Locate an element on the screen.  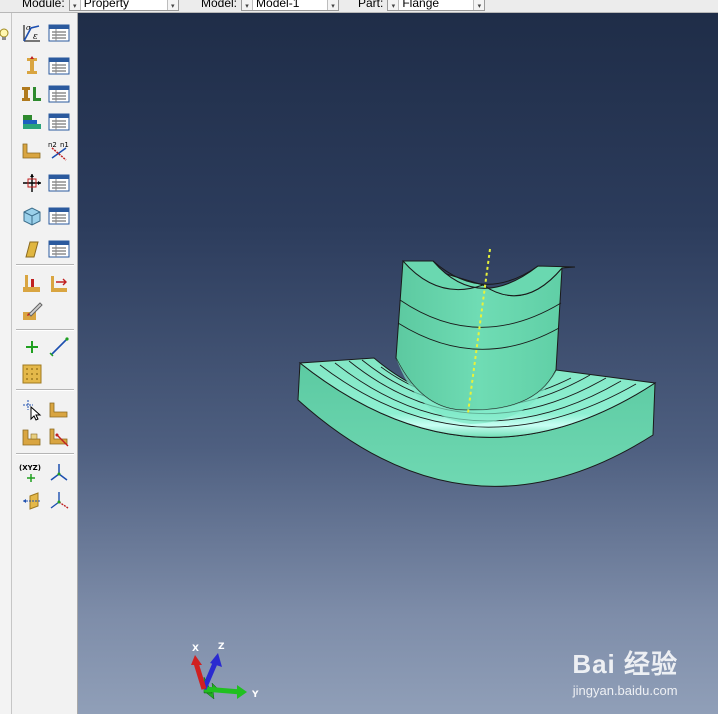
stringer-manager-icon is located at coordinates (59, 249).